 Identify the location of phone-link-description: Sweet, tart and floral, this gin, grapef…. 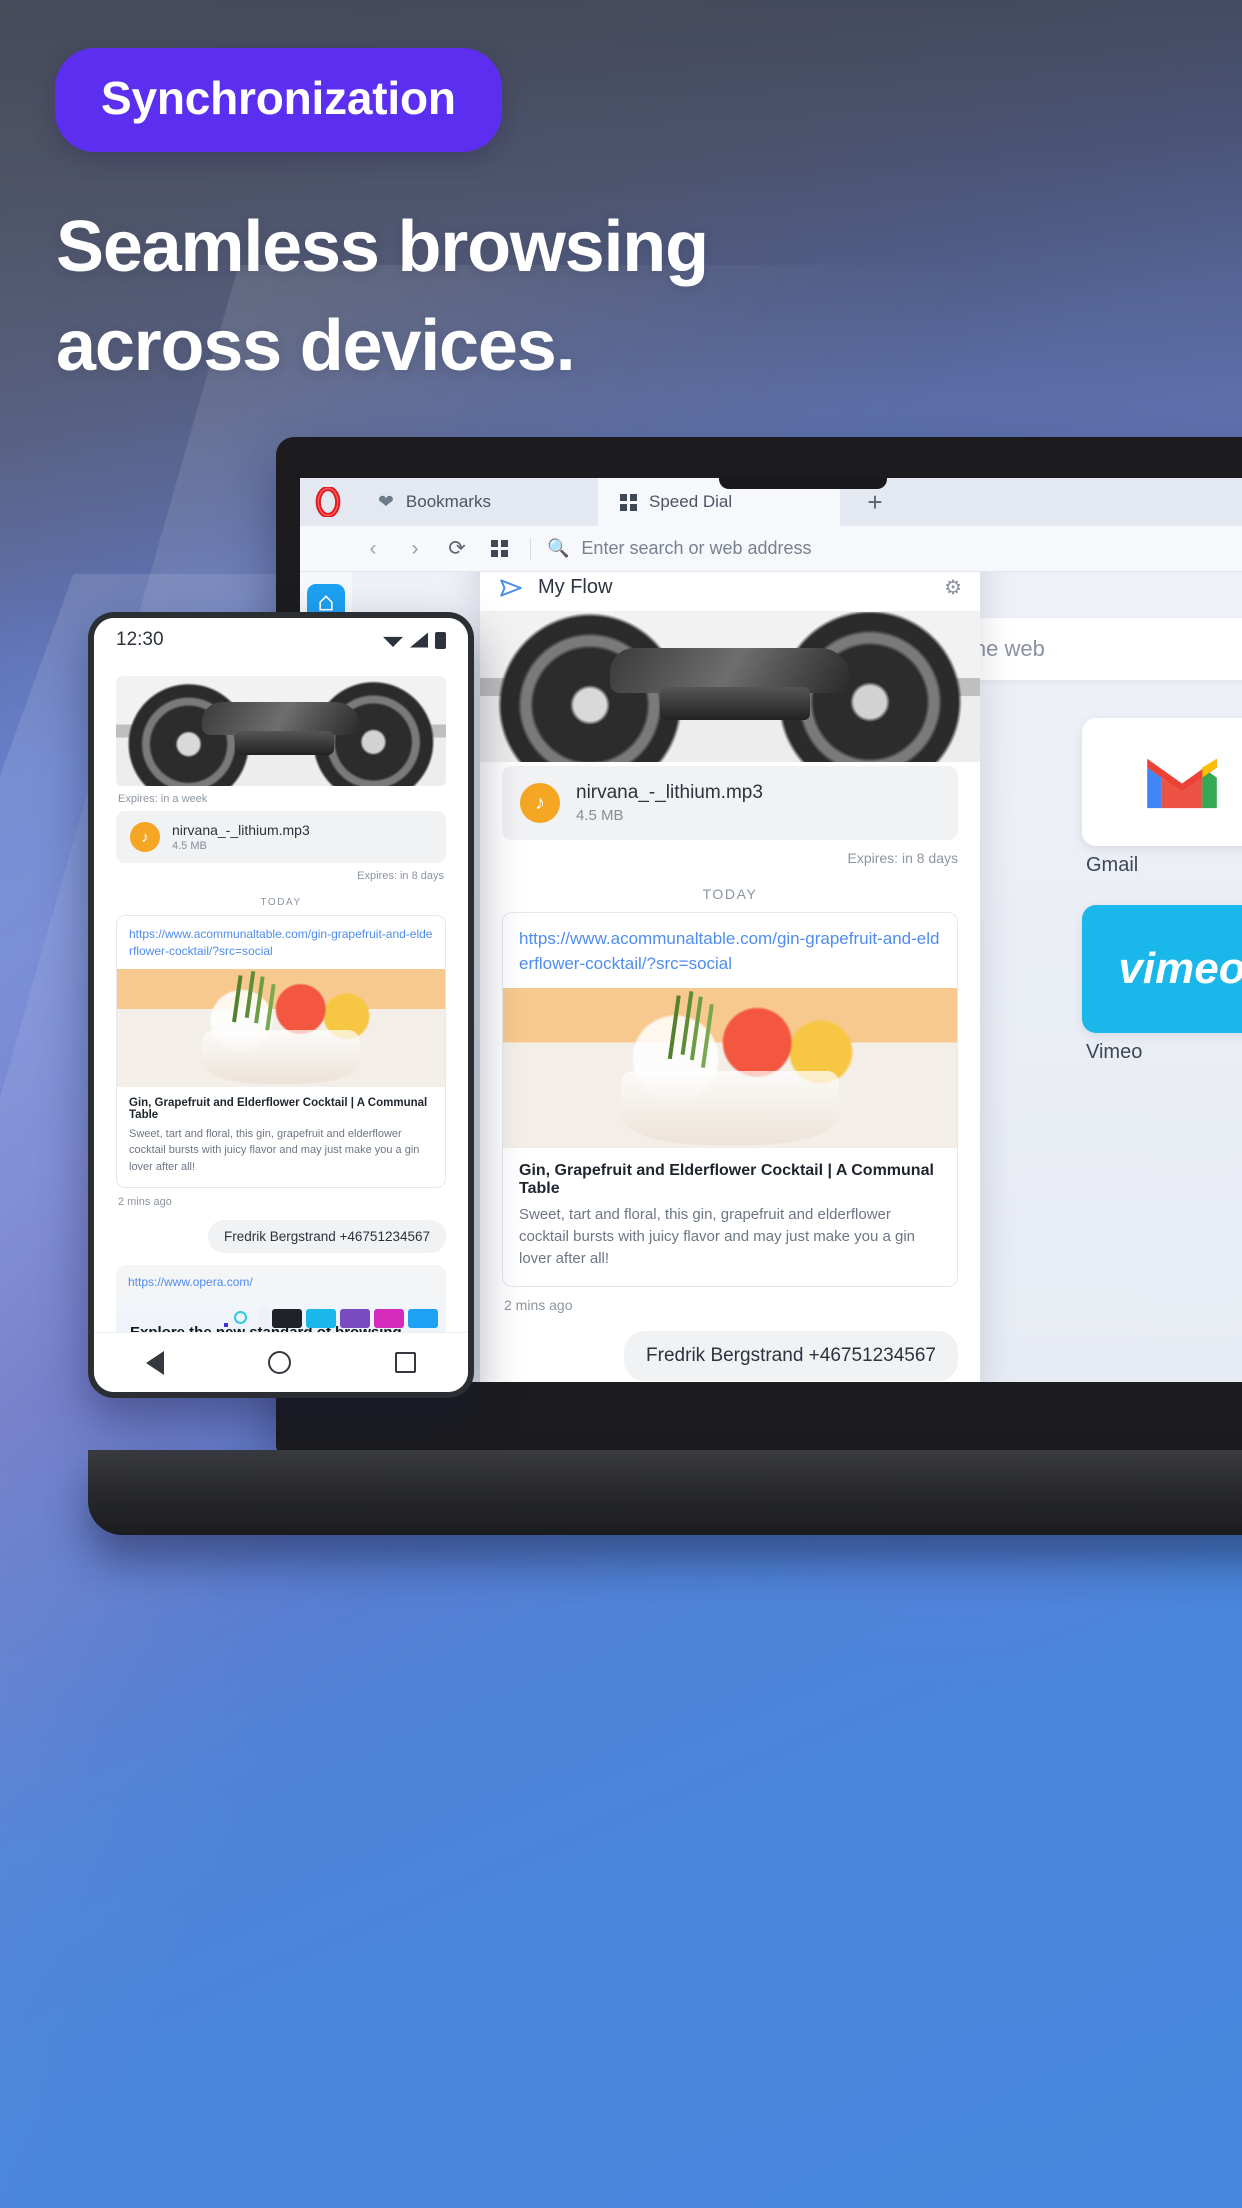
(274, 1150).